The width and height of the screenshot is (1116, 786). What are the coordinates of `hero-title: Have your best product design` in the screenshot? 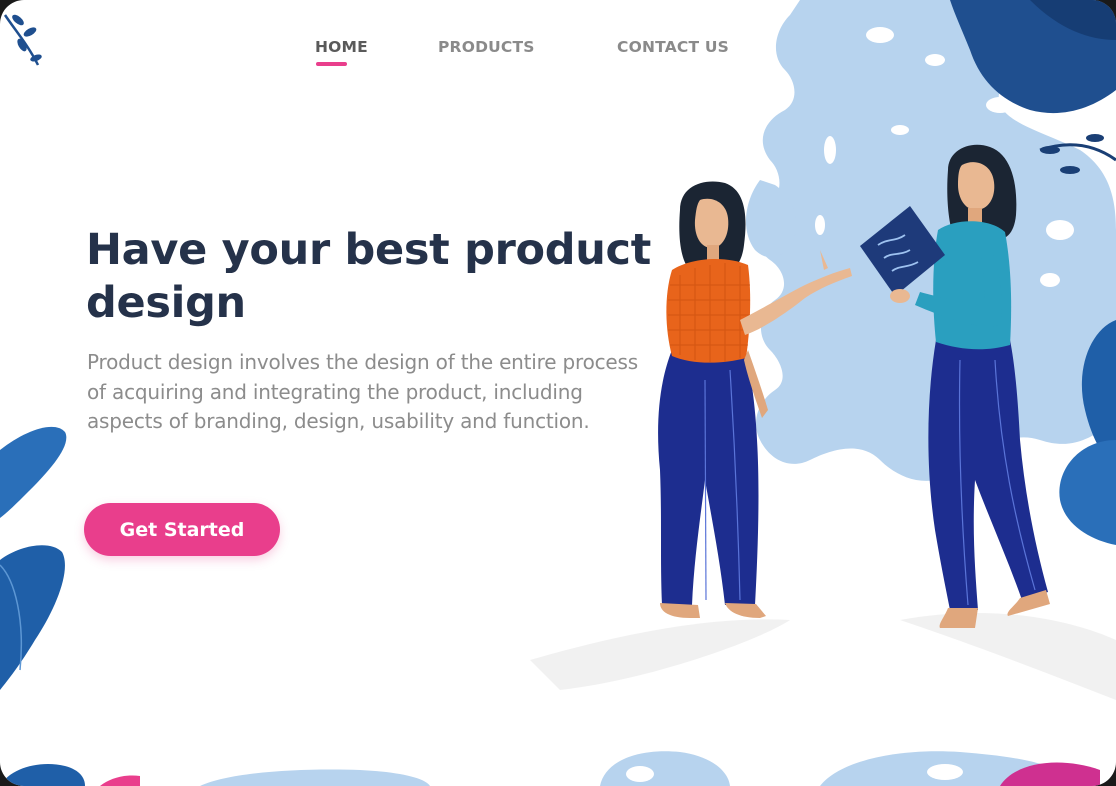 It's located at (368, 276).